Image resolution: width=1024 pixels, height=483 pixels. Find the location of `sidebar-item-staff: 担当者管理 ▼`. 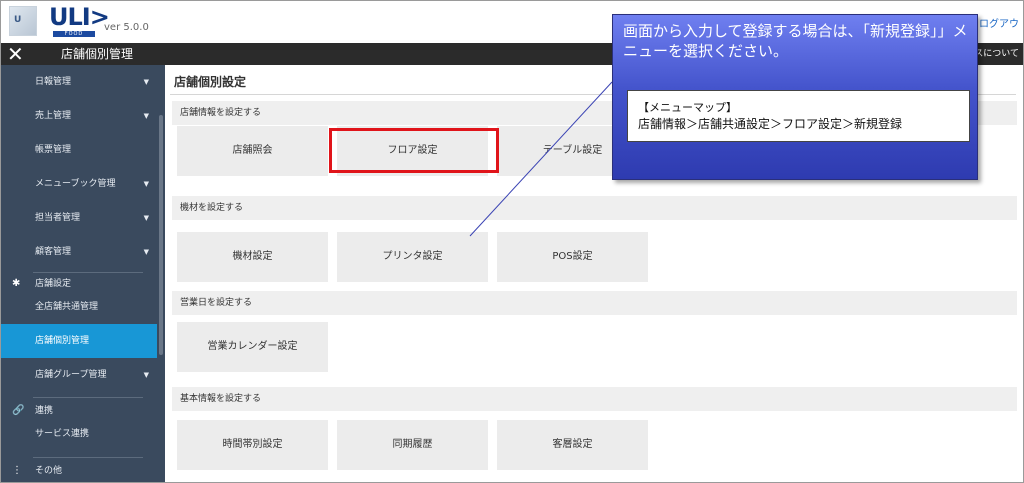

sidebar-item-staff: 担当者管理 ▼ is located at coordinates (79, 218).